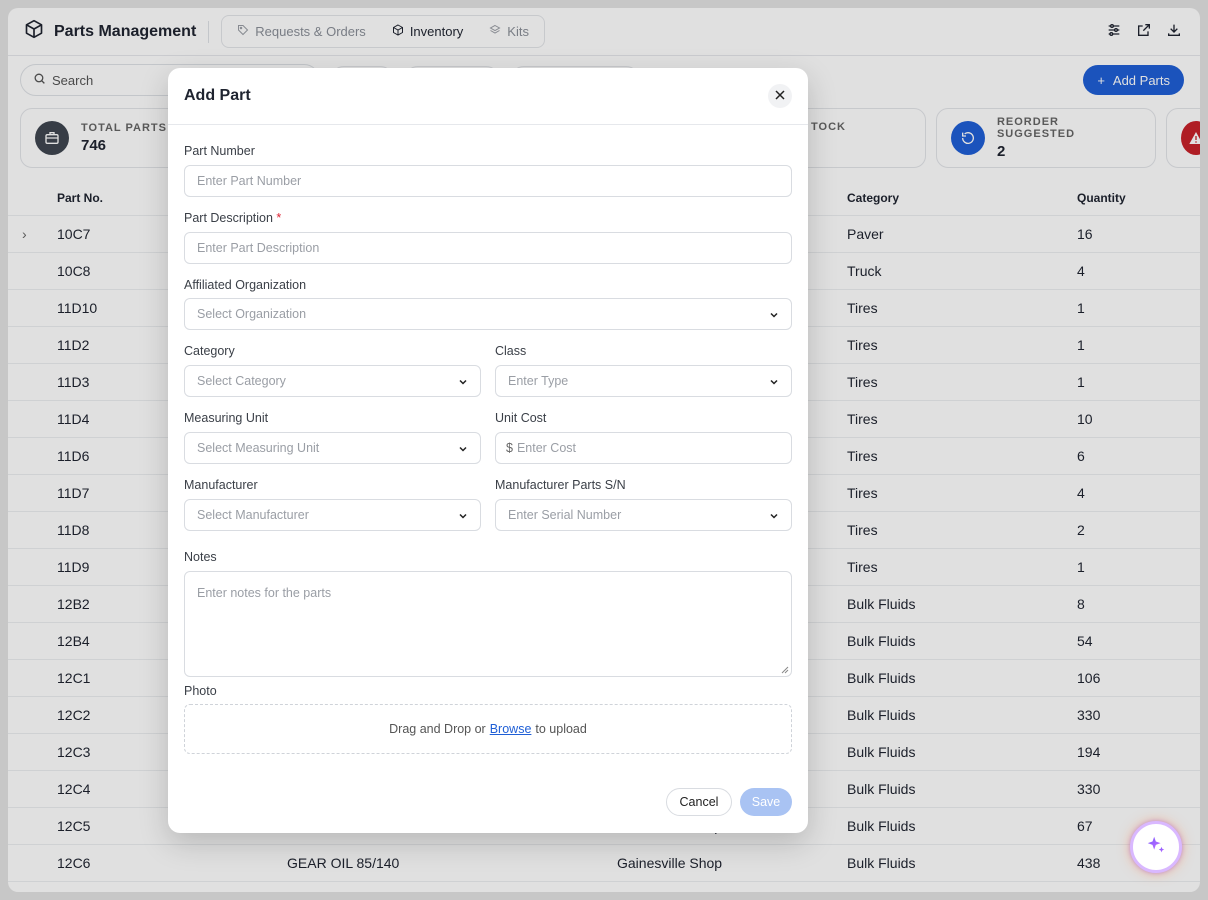 The height and width of the screenshot is (900, 1208). Describe the element at coordinates (219, 151) in the screenshot. I see `part-number-label: Part Number` at that location.